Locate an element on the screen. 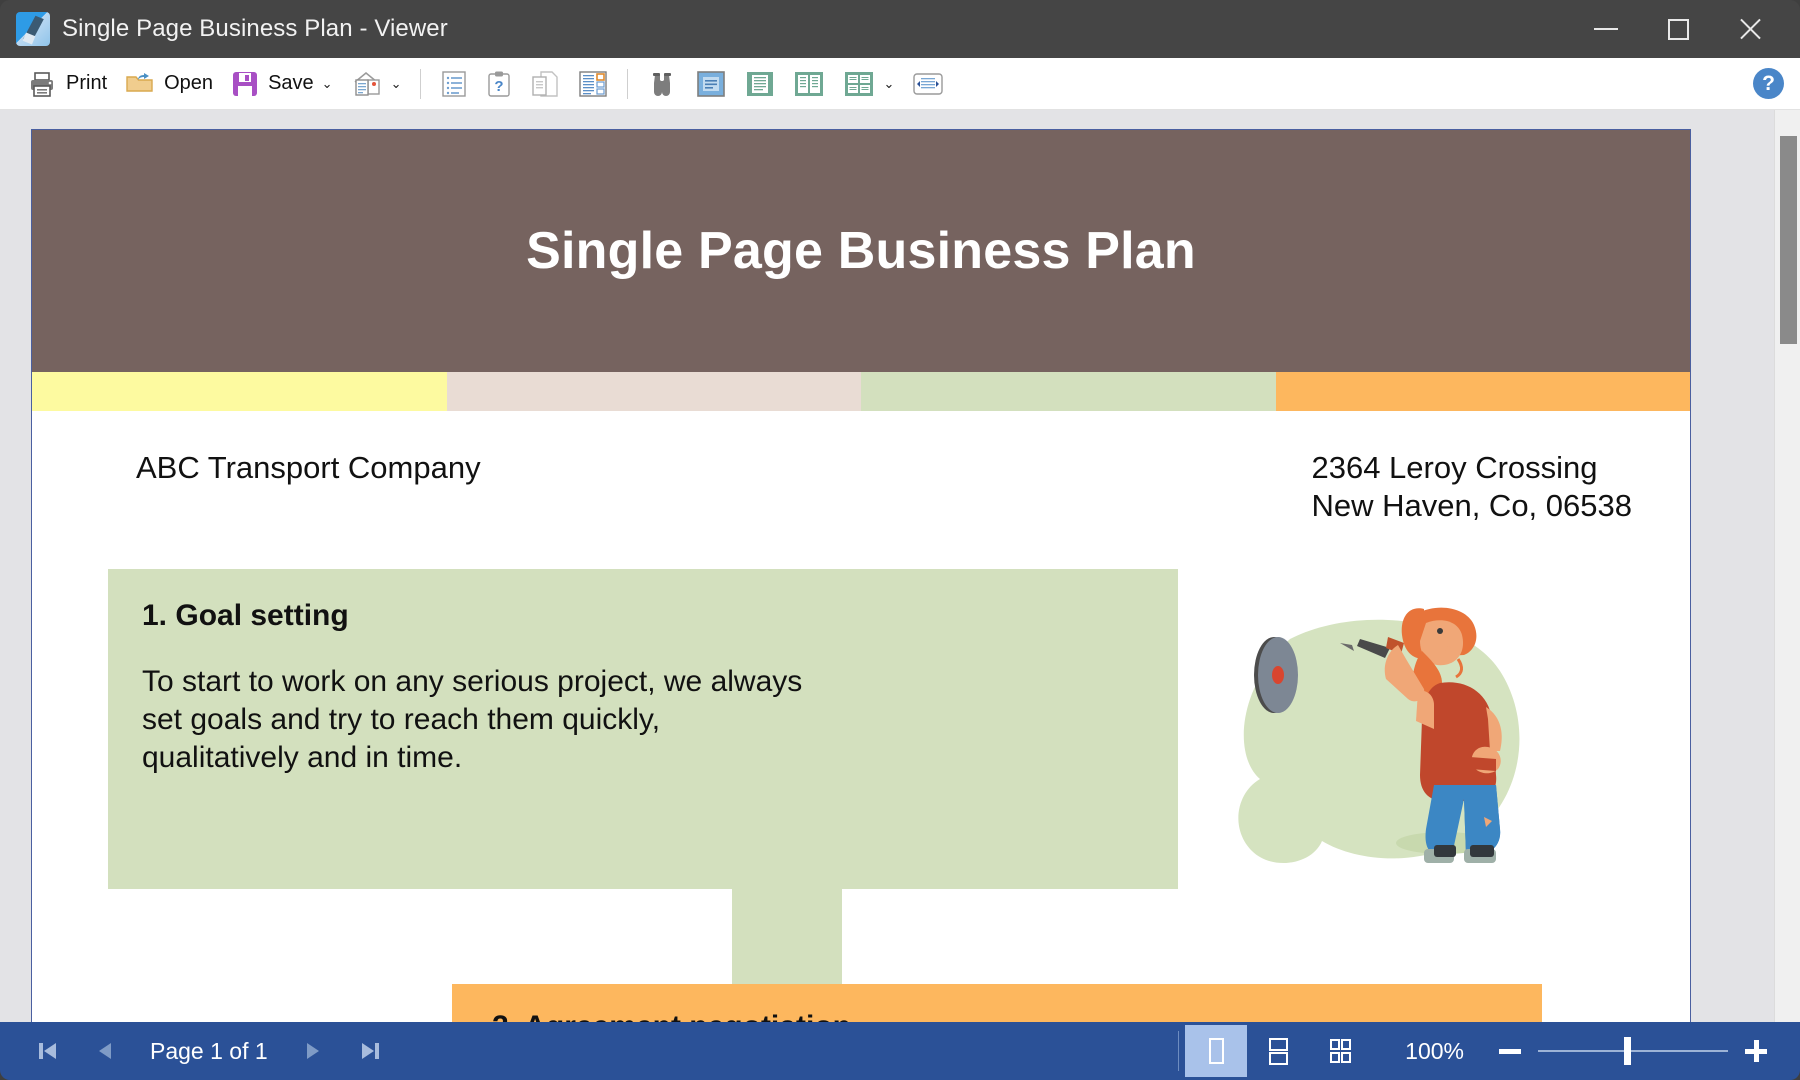 The height and width of the screenshot is (1080, 1800). close-icon is located at coordinates (1750, 29).